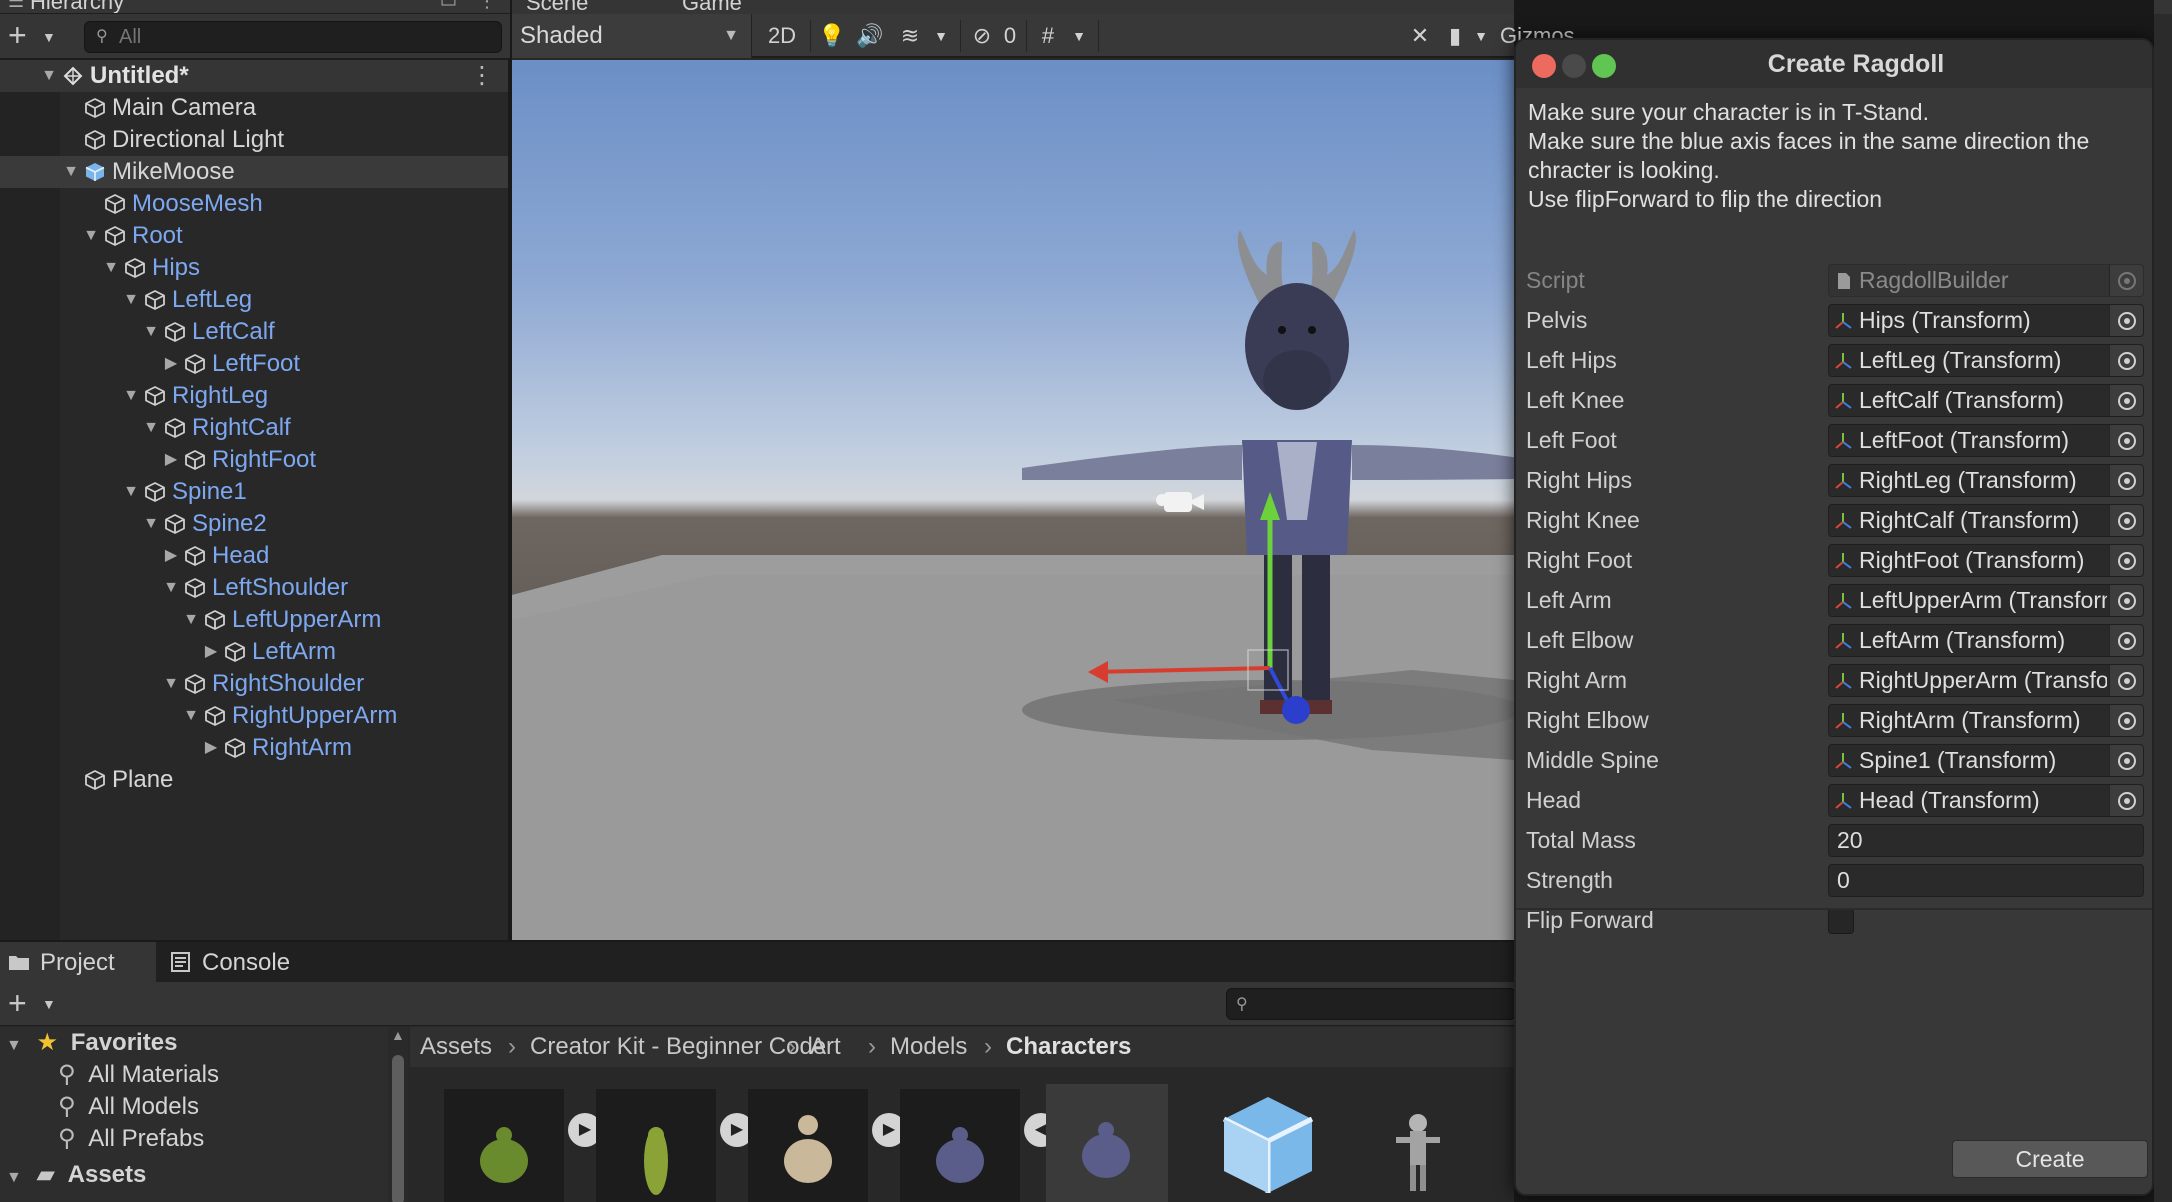  I want to click on hierarchy-scene-row: ▼ Untitled* ⋮, so click(254, 76).